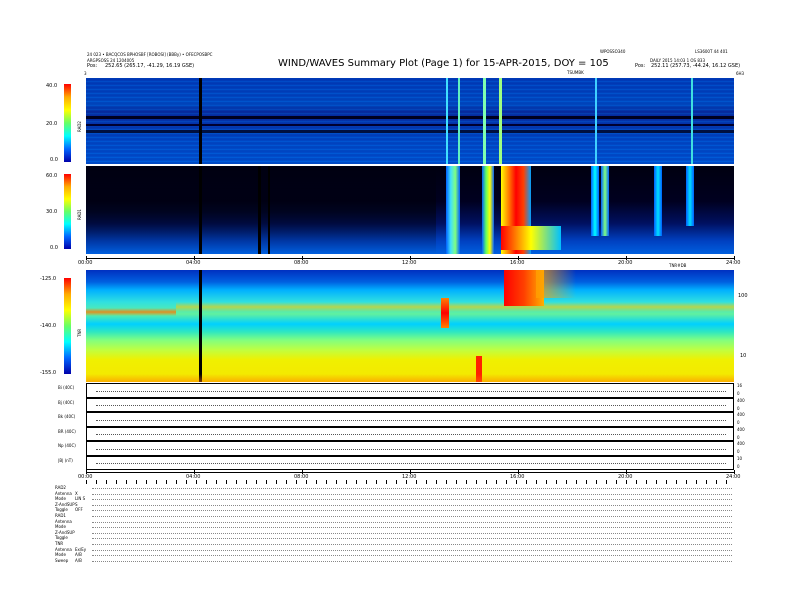 The width and height of the screenshot is (792, 612). What do you see at coordinates (67, 431) in the screenshot?
I see `line-panel-label: BR (40C)` at bounding box center [67, 431].